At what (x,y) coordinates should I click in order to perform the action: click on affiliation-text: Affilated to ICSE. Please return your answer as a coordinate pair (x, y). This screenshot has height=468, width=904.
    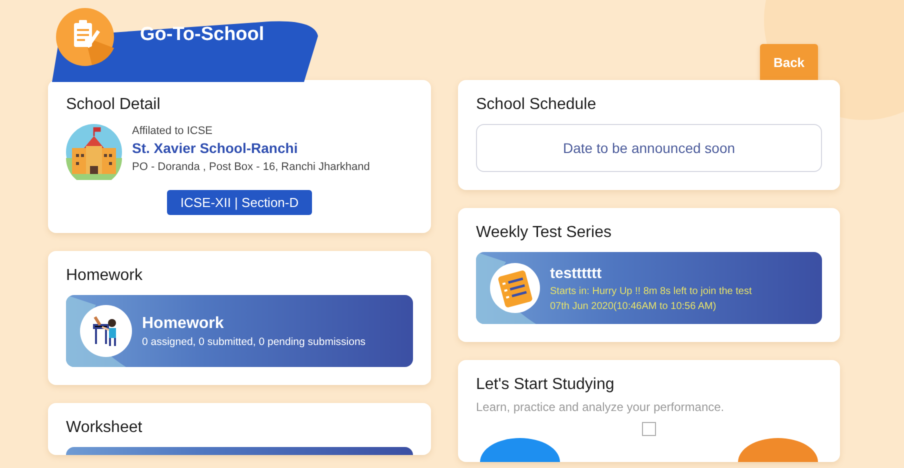
    Looking at the image, I should click on (173, 131).